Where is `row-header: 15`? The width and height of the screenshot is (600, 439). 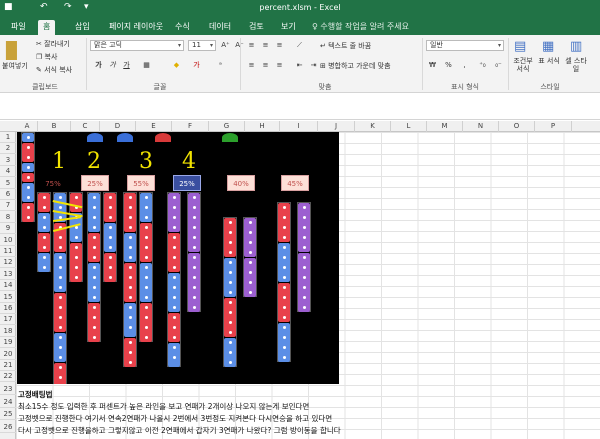 row-header: 15 is located at coordinates (8, 297).